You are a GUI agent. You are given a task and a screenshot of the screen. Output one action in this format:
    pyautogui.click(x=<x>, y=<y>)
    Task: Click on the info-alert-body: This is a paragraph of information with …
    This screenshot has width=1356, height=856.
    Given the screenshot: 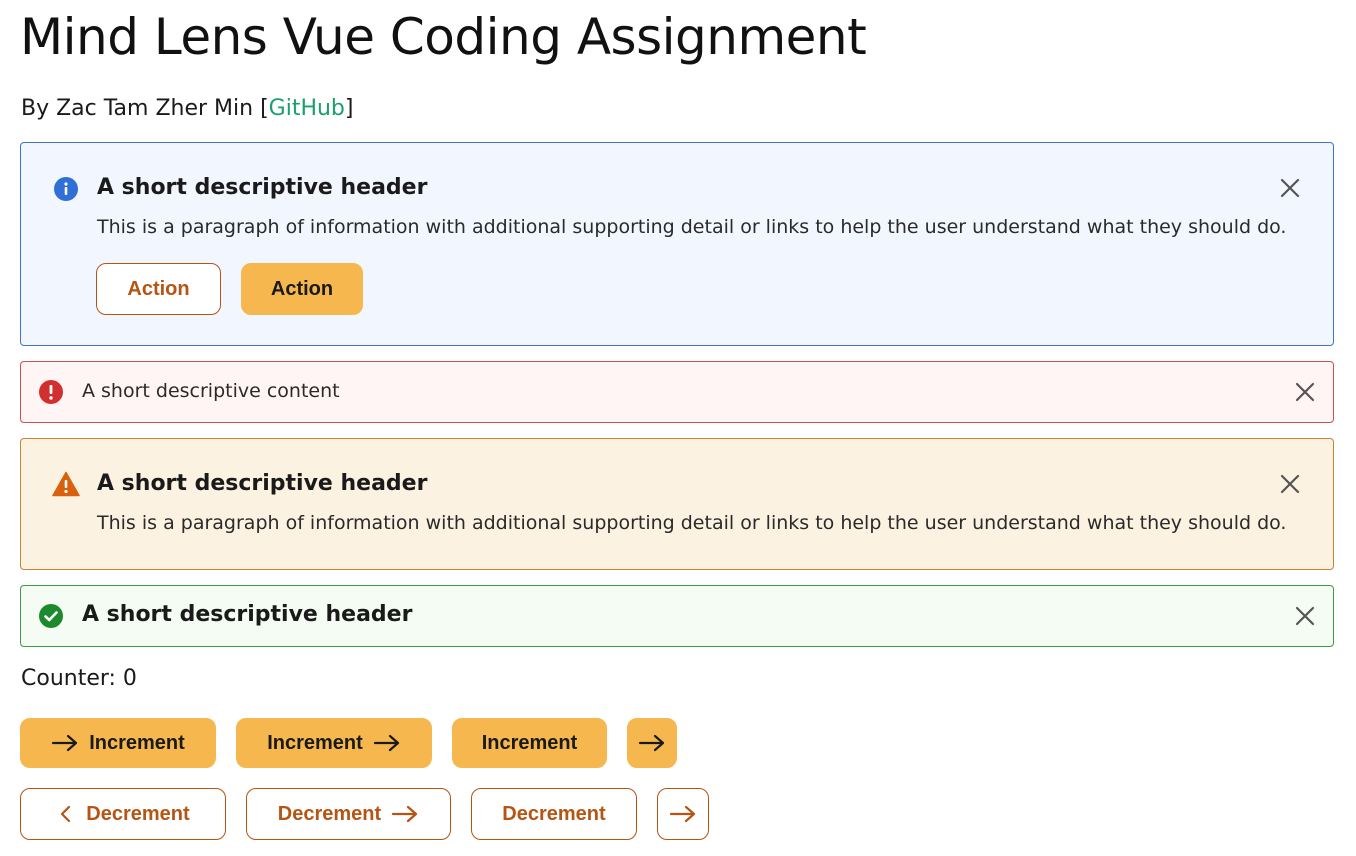 What is the action you would take?
    pyautogui.click(x=692, y=227)
    